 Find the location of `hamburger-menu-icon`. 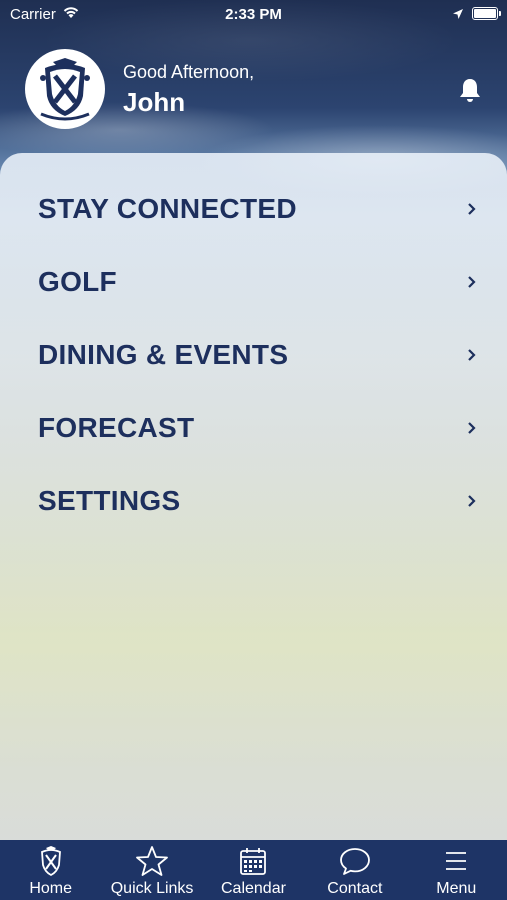

hamburger-menu-icon is located at coordinates (456, 861).